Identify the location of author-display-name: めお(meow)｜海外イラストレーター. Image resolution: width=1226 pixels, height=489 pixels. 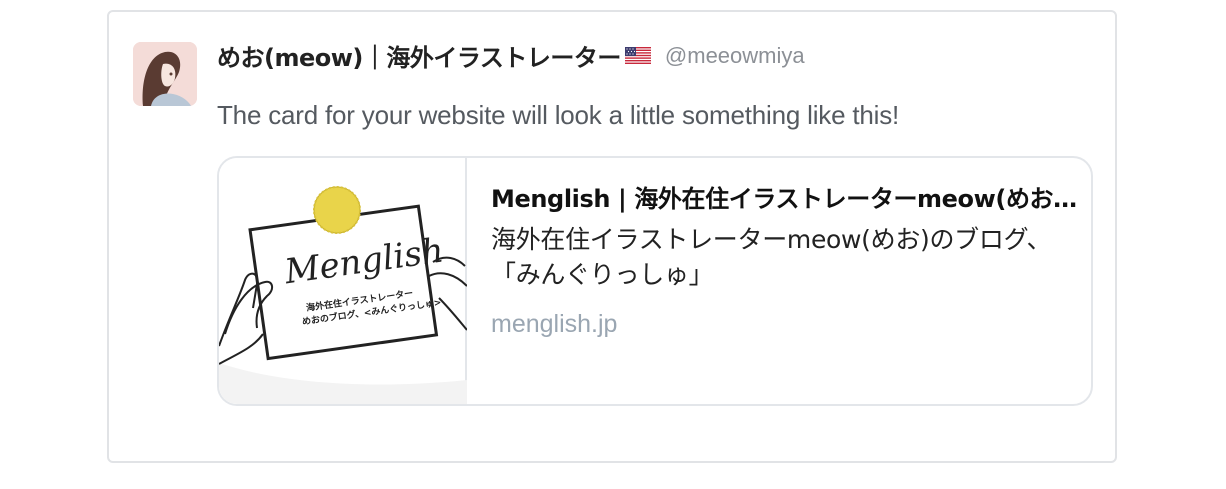
(419, 55).